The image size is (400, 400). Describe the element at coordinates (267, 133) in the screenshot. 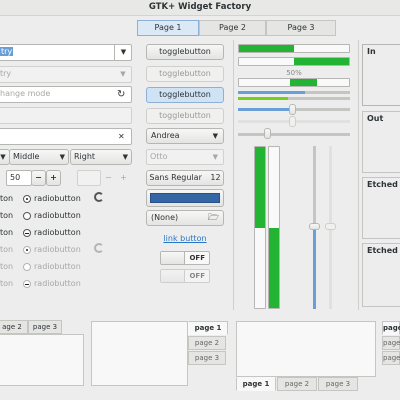

I see `scale-3-handle` at that location.